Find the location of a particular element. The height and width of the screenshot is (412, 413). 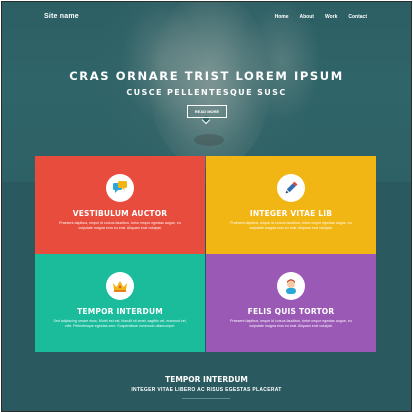

crown-icon is located at coordinates (120, 286).